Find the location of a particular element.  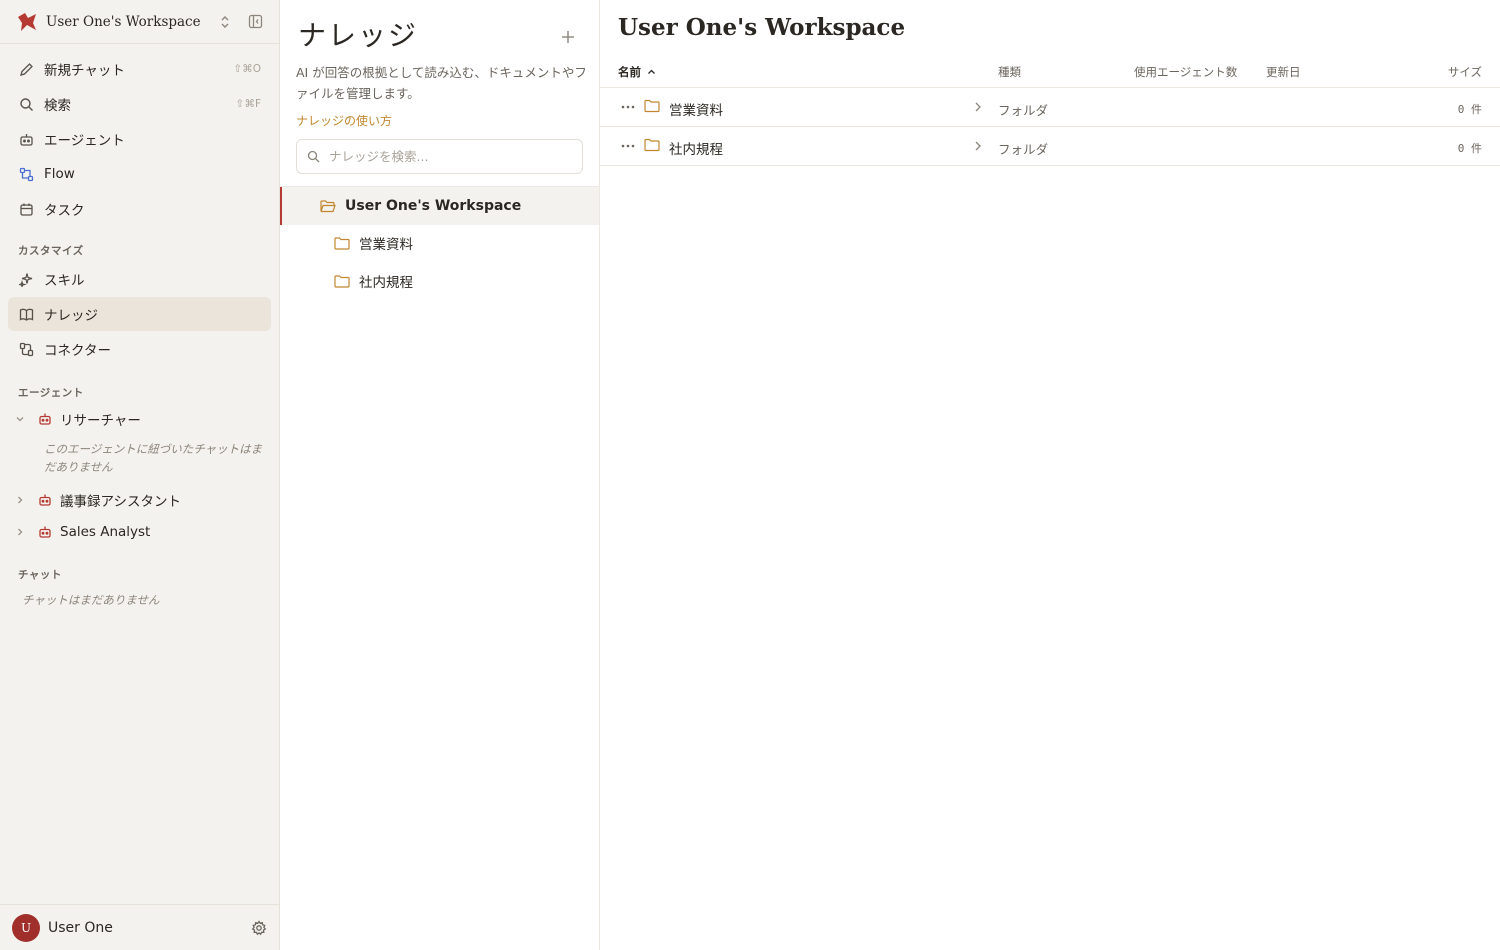

add-knowledge-button is located at coordinates (568, 37).